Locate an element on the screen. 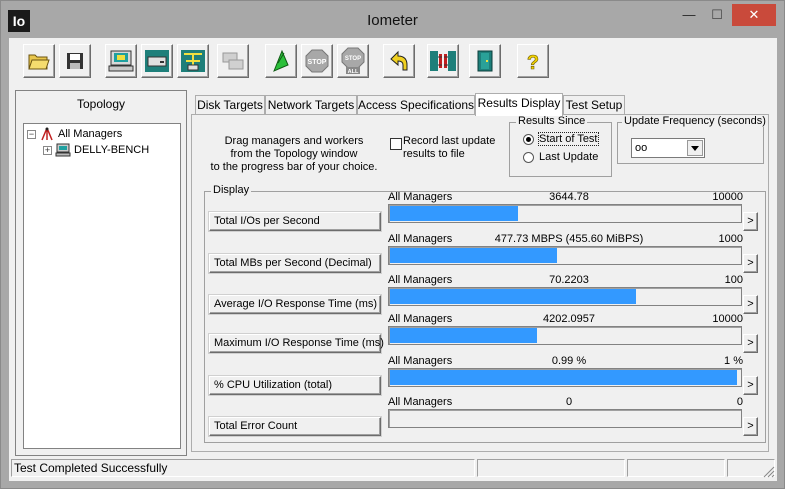  exit-manager-button is located at coordinates (443, 61).